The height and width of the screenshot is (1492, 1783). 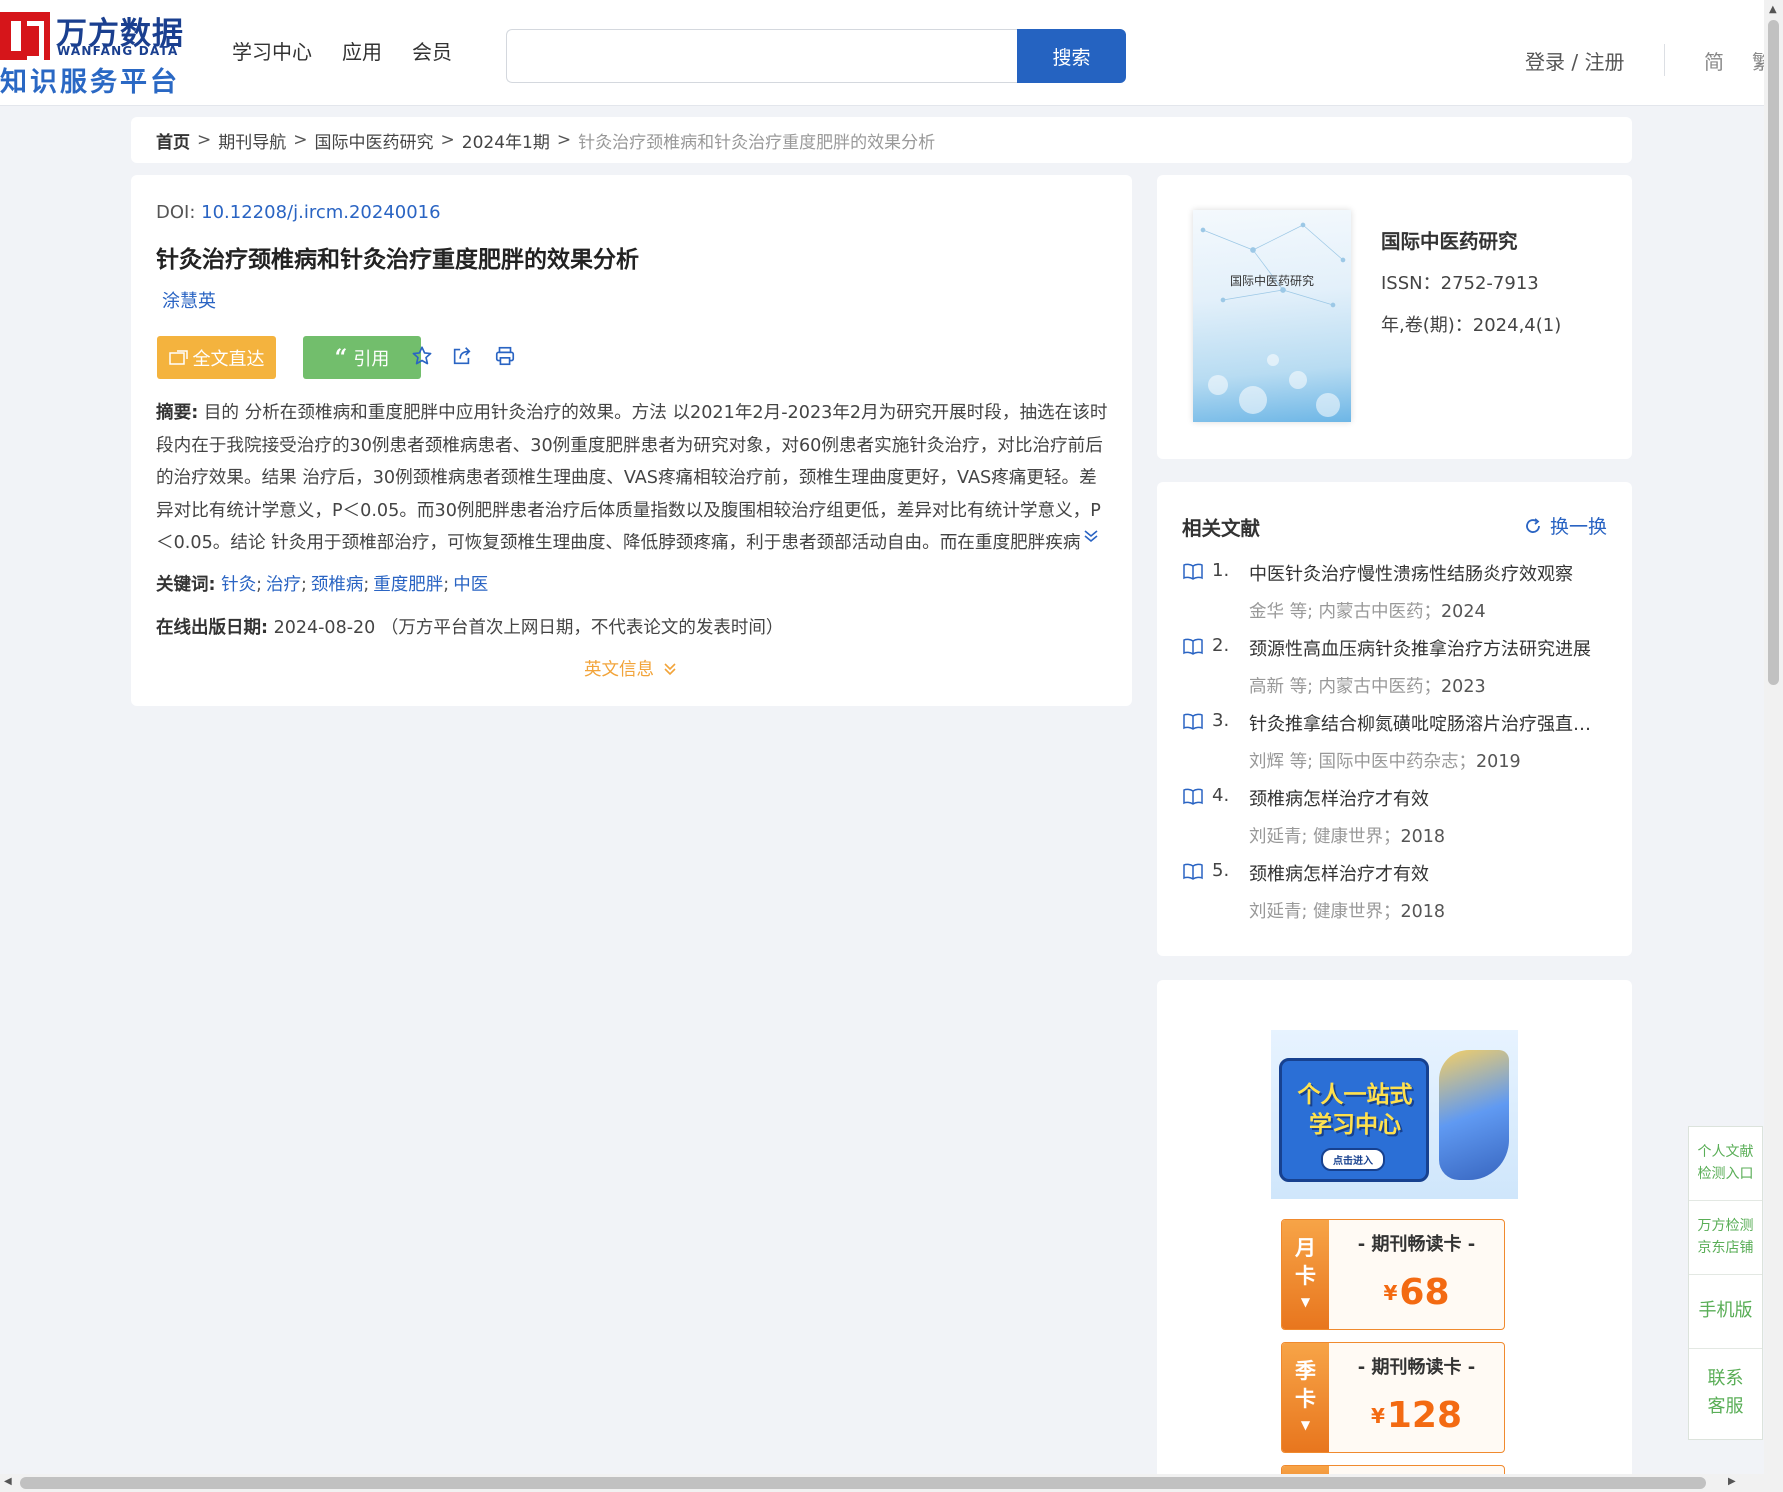 I want to click on login-register-link: 登录 / 注册, so click(x=1574, y=60).